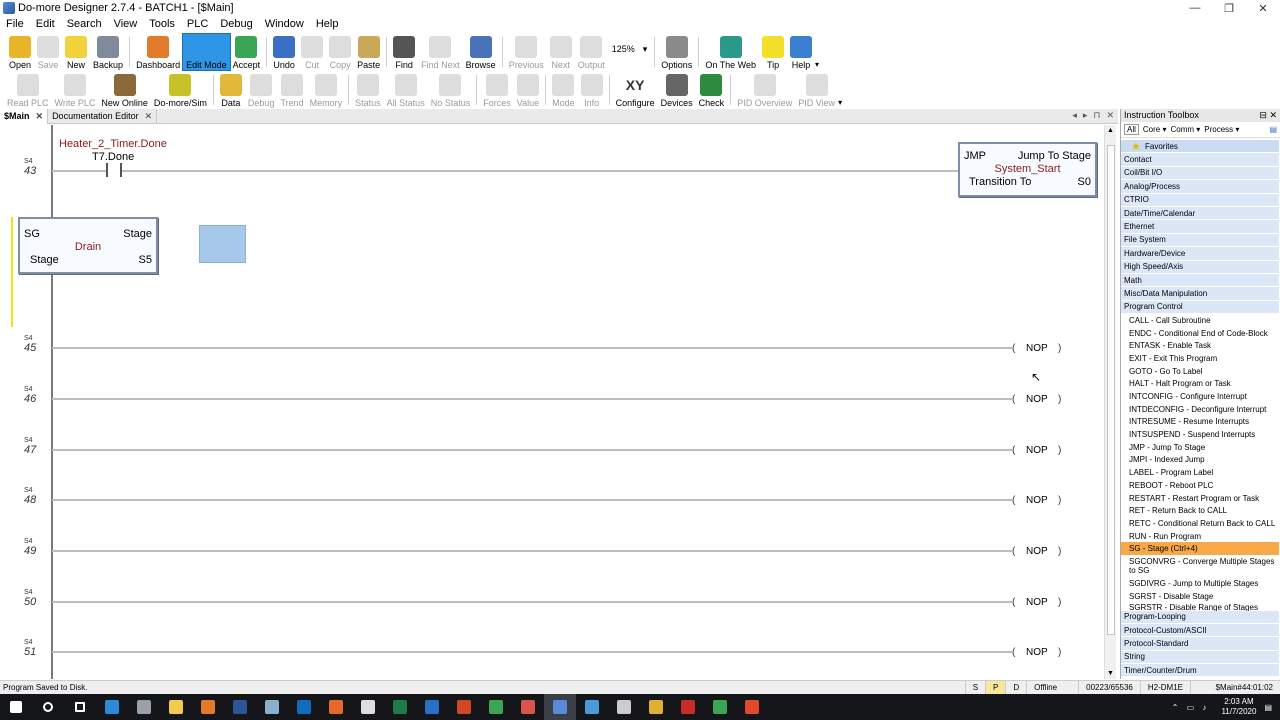 The height and width of the screenshot is (720, 1280). Describe the element at coordinates (80, 707) in the screenshot. I see `task-view-icon` at that location.